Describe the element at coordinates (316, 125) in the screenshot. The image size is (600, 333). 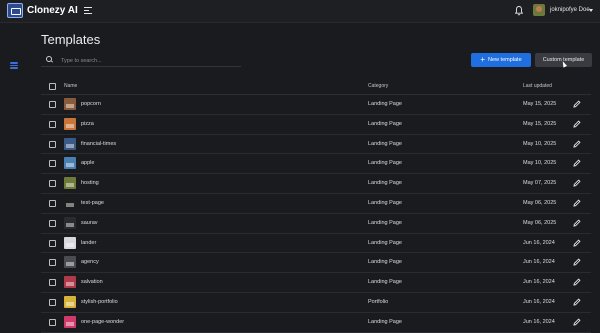
I see `table-row: pizza Landing Page May 15, 2025` at that location.